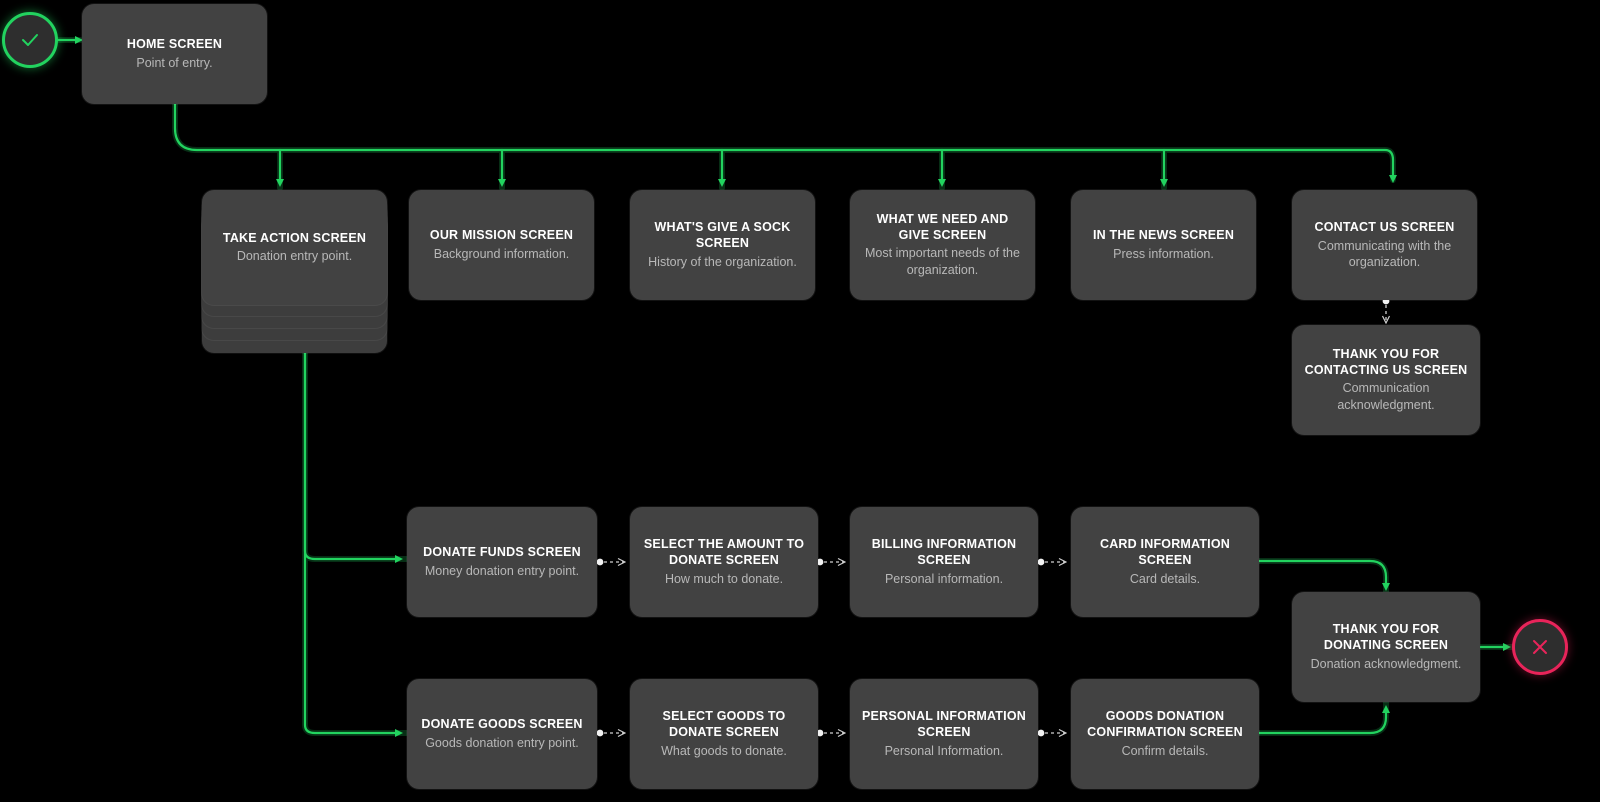 The width and height of the screenshot is (1600, 802). I want to click on start-node, so click(30, 40).